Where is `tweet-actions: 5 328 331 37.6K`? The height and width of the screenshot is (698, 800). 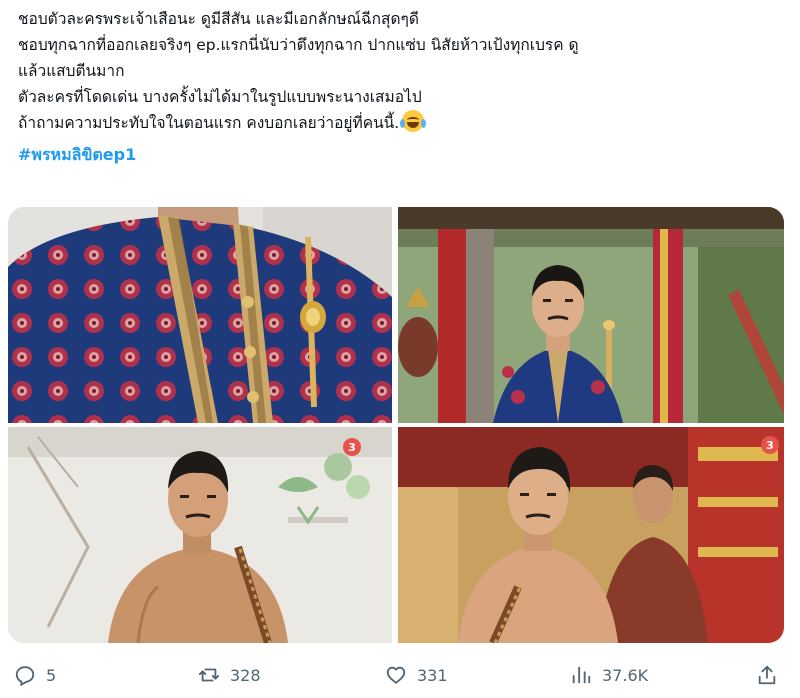 tweet-actions: 5 328 331 37.6K is located at coordinates (400, 675).